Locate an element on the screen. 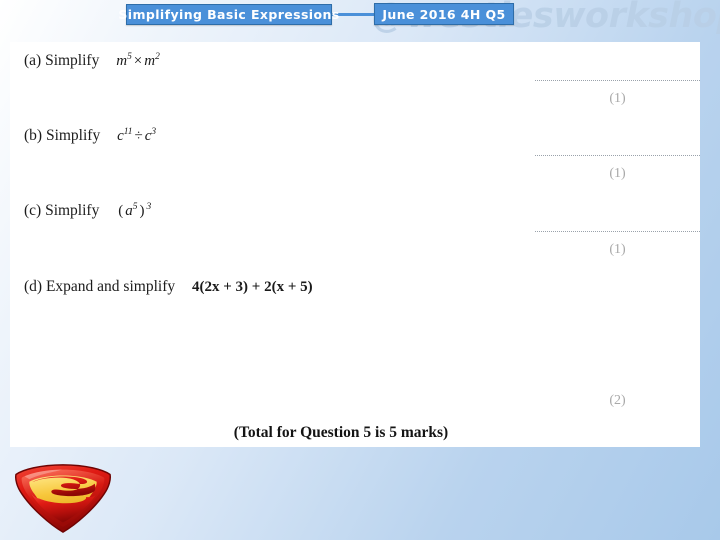  answer-line-a is located at coordinates (617, 80).